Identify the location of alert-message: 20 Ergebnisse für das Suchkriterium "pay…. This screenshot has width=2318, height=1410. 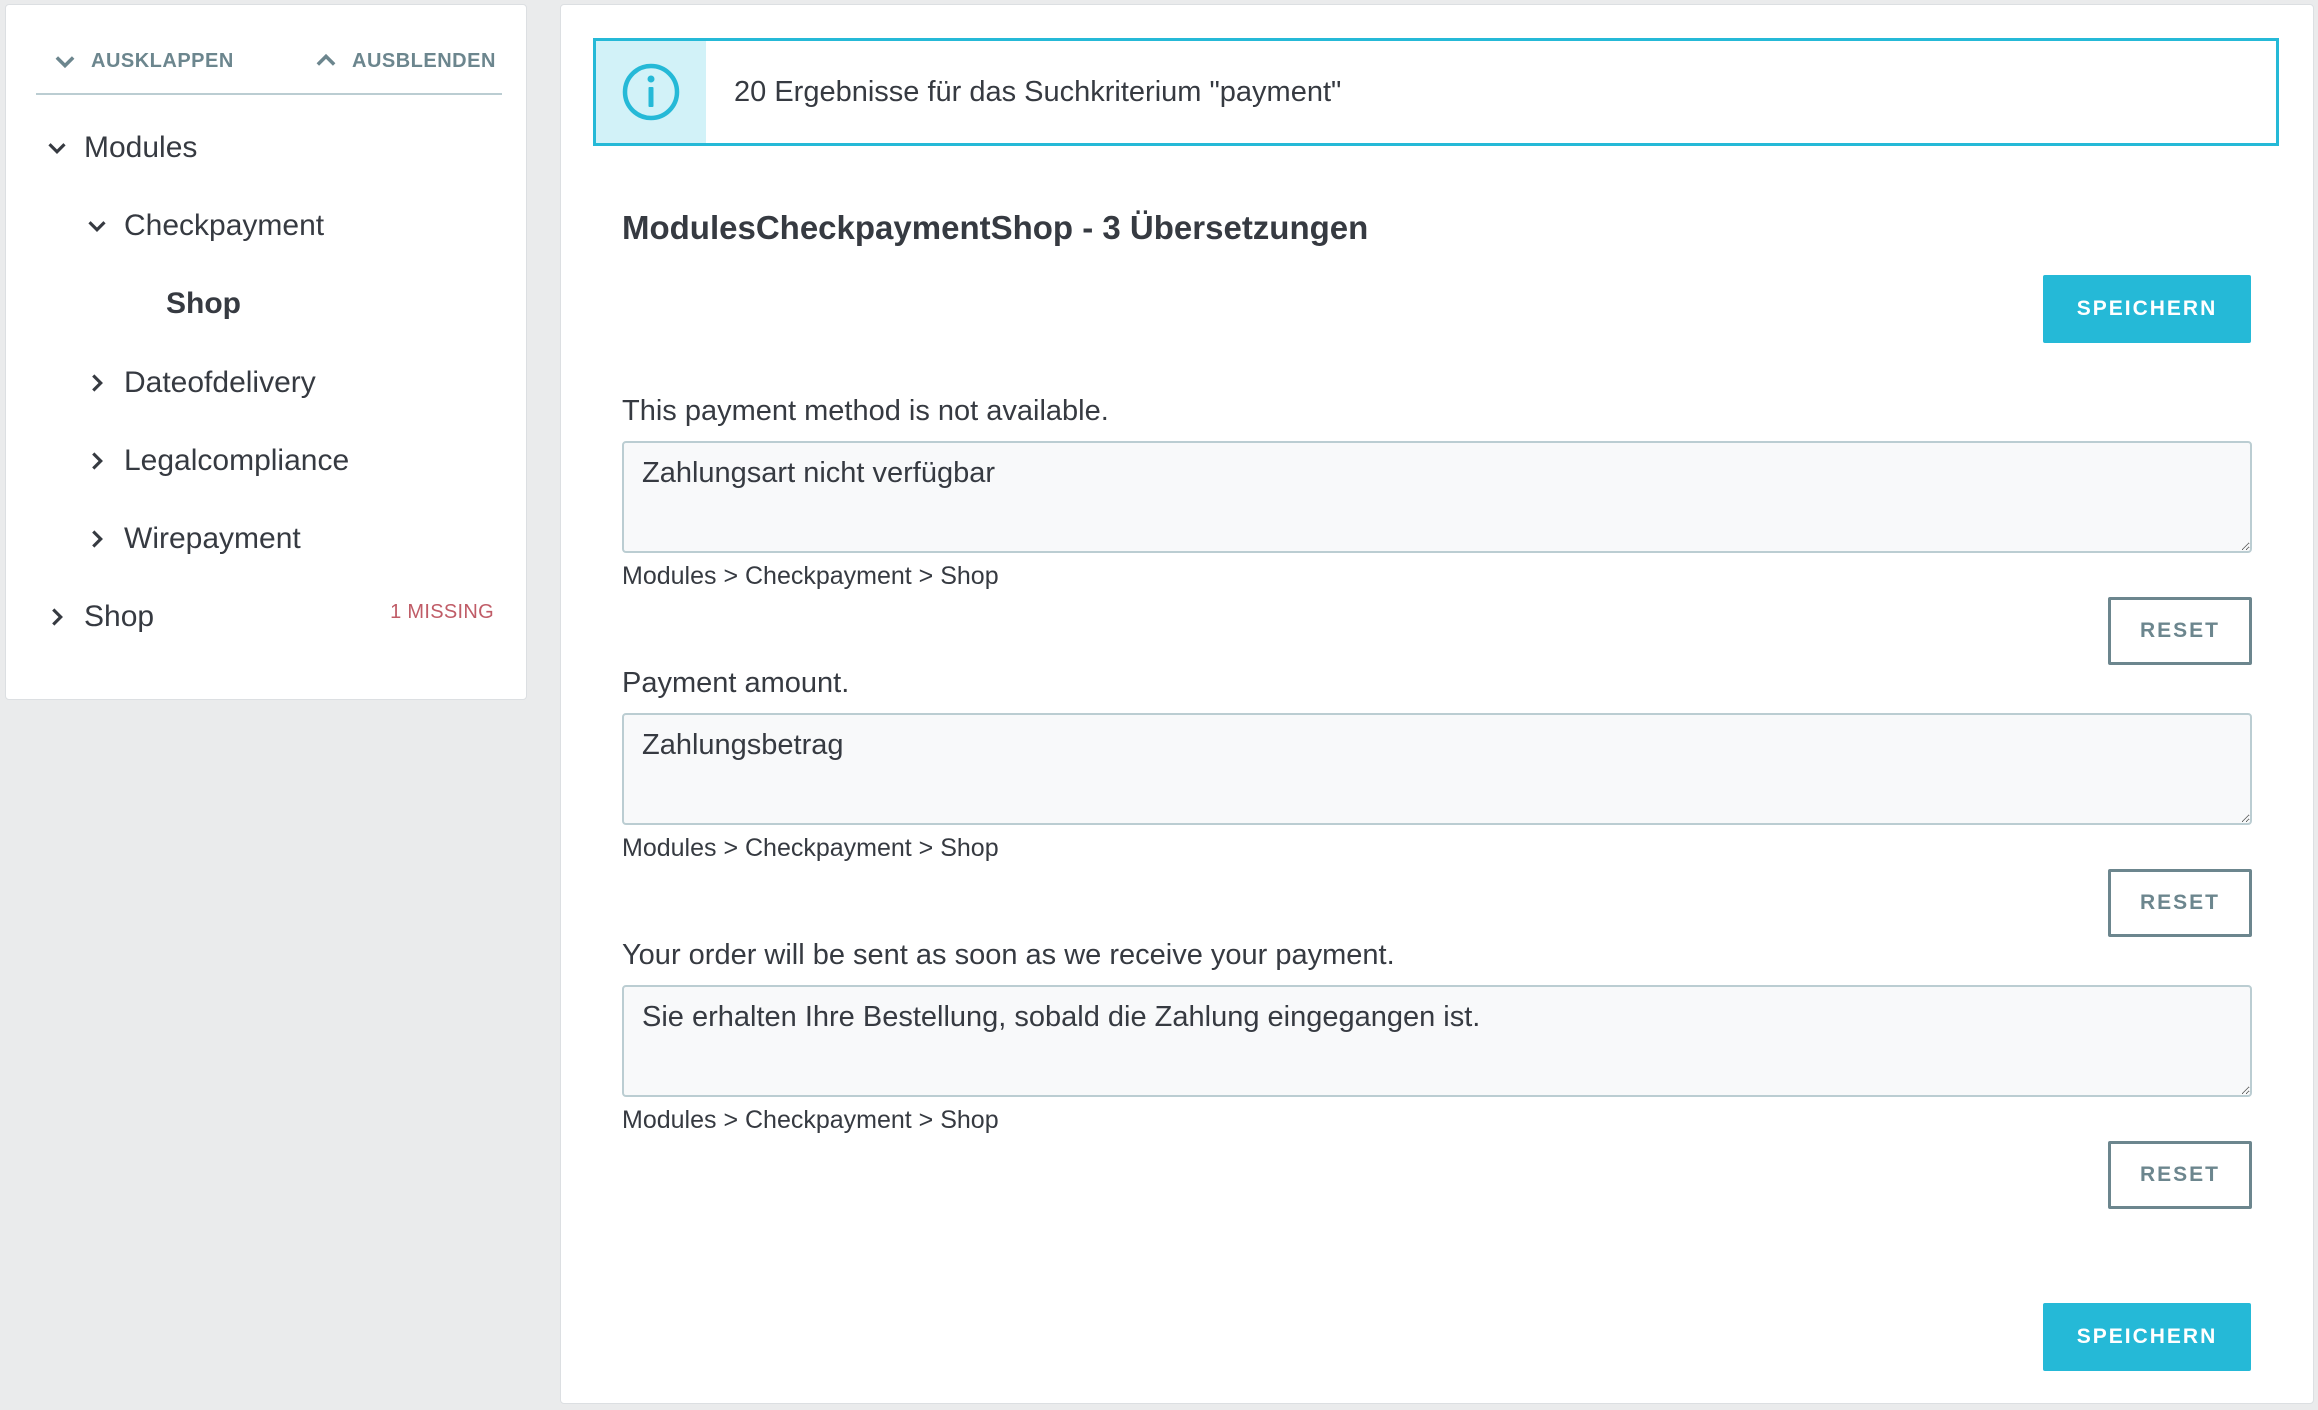
(1038, 91).